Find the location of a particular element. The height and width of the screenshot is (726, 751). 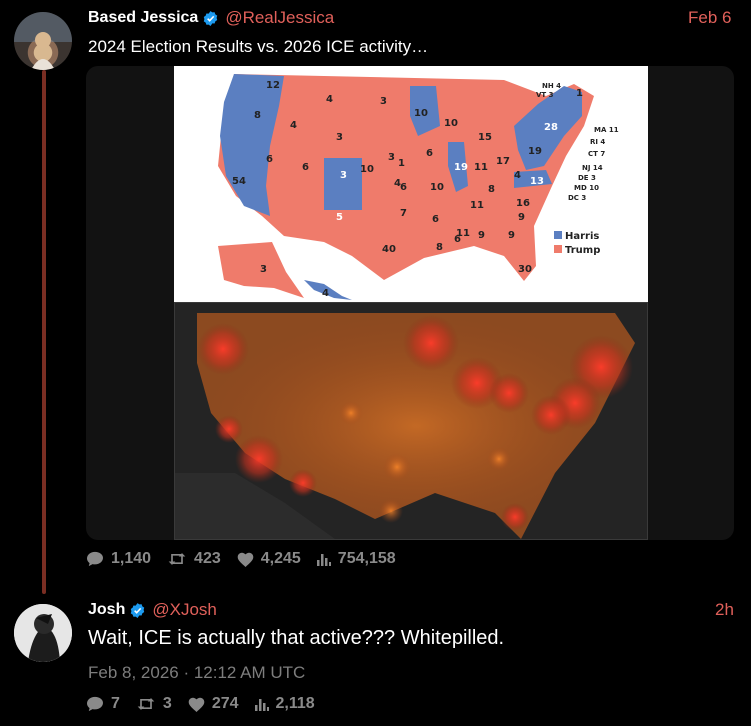

reply-action: 1,140 is located at coordinates (118, 559).